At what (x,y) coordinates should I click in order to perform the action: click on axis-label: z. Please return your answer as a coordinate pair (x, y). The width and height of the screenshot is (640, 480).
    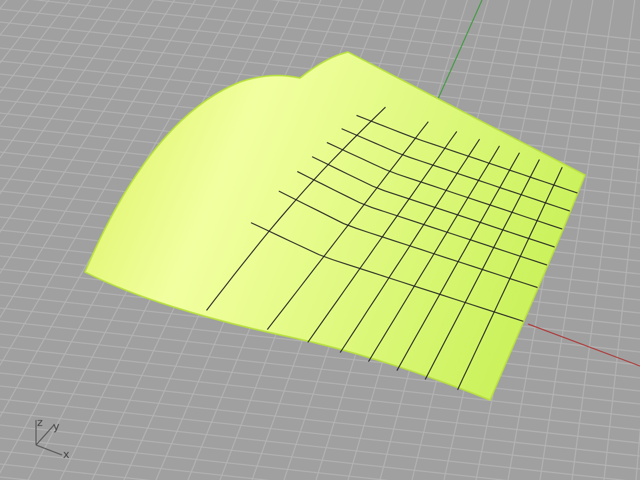
    Looking at the image, I should click on (40, 422).